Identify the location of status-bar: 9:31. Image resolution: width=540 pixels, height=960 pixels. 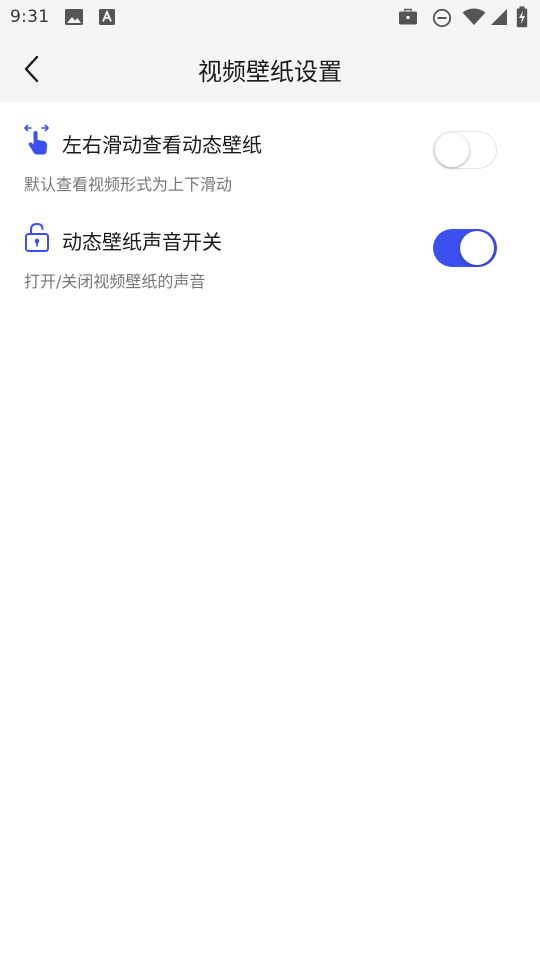
(270, 18).